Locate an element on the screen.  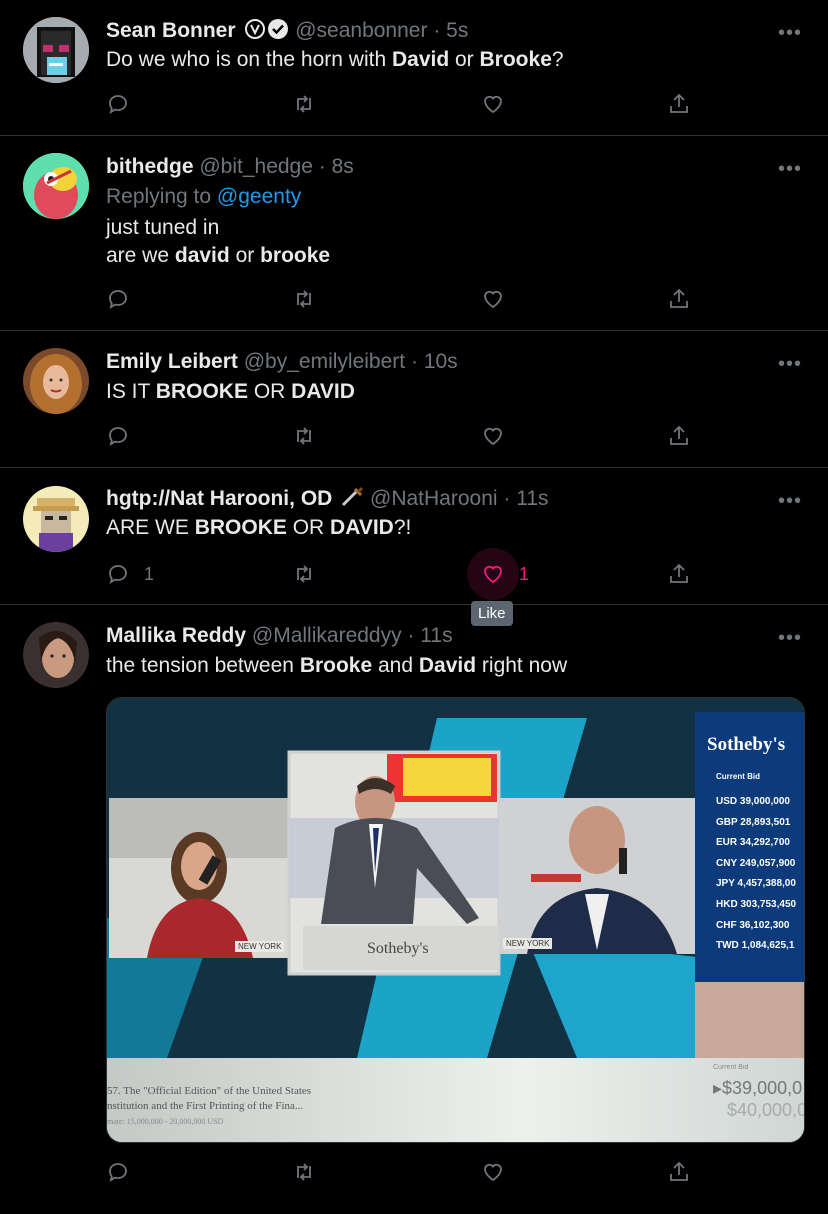
display-name: Sean Bonner is located at coordinates (171, 30).